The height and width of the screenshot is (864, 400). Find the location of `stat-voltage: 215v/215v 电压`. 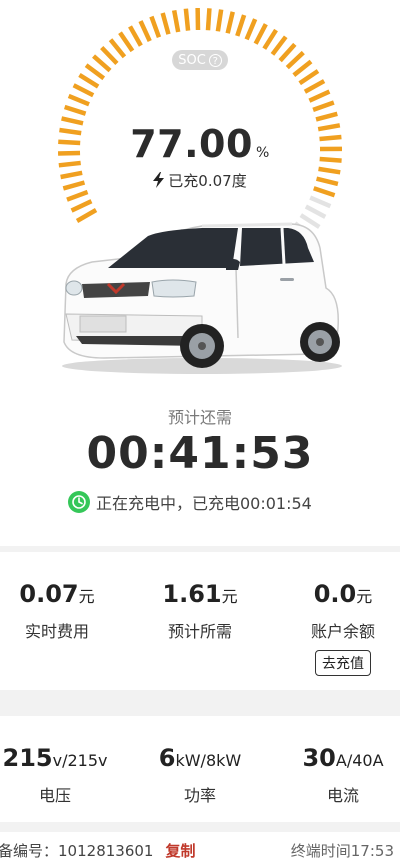

stat-voltage: 215v/215v 电压 is located at coordinates (60, 775).